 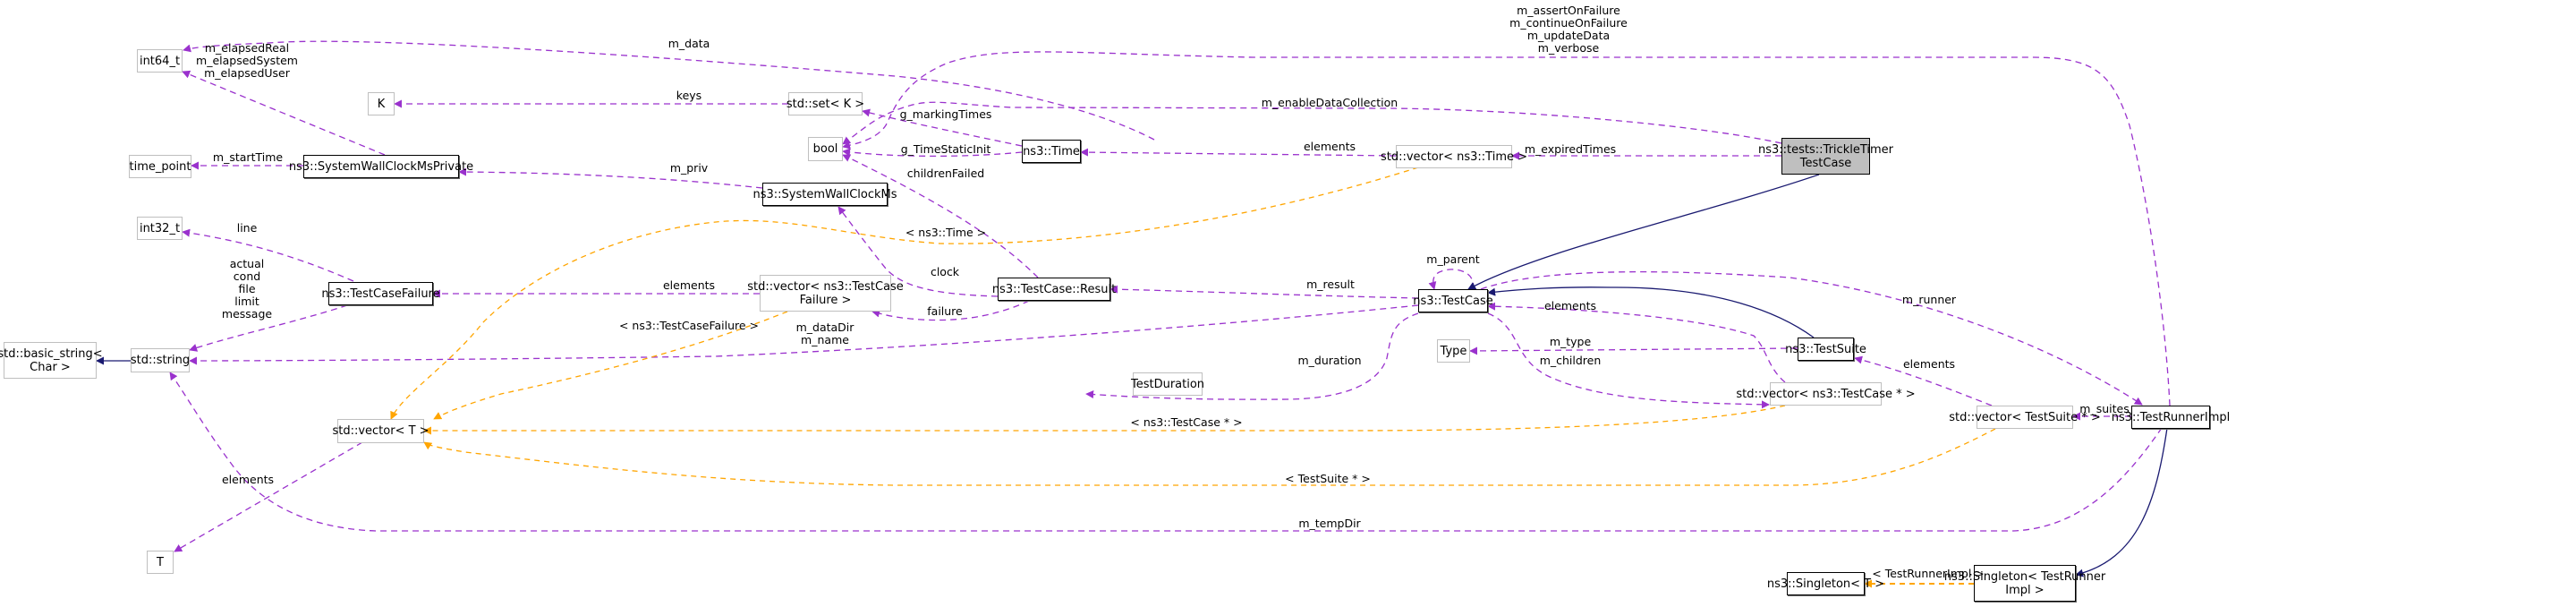 What do you see at coordinates (160, 166) in the screenshot?
I see `node-time-point: time_point` at bounding box center [160, 166].